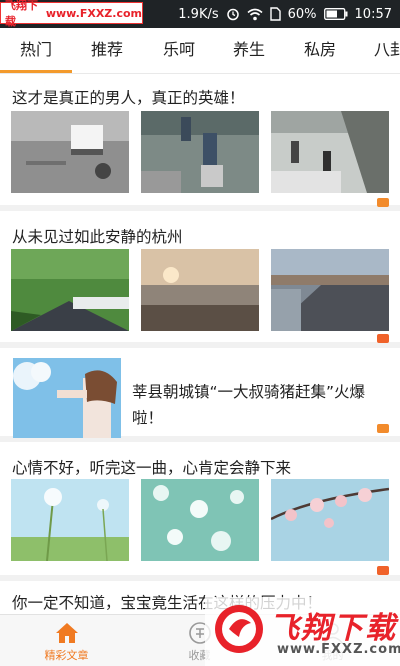  What do you see at coordinates (249, 405) in the screenshot?
I see `article-title: 莘县朝城镇“一大叔骑猪赶集”火爆啦！` at bounding box center [249, 405].